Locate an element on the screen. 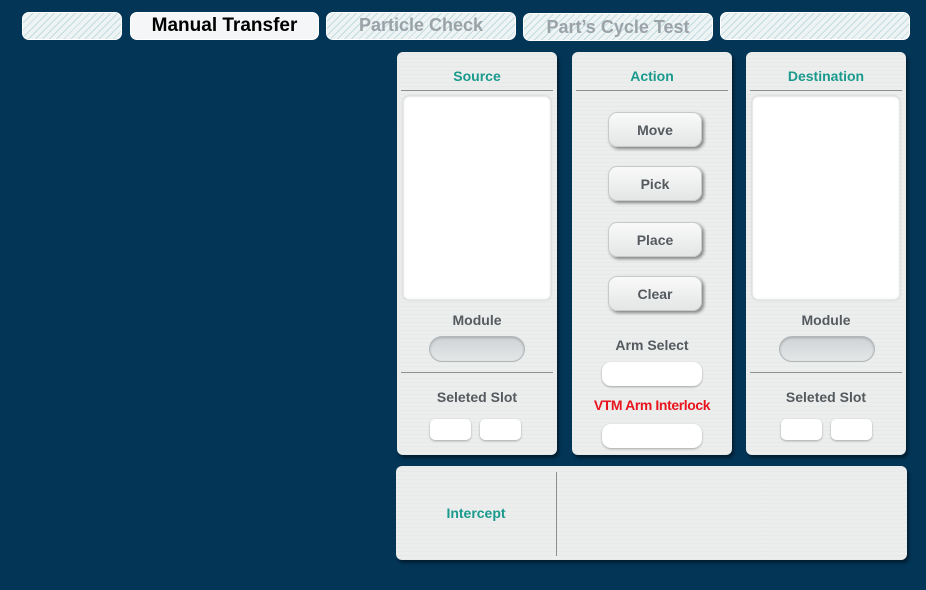 The image size is (926, 590). move-button: Move is located at coordinates (655, 129).